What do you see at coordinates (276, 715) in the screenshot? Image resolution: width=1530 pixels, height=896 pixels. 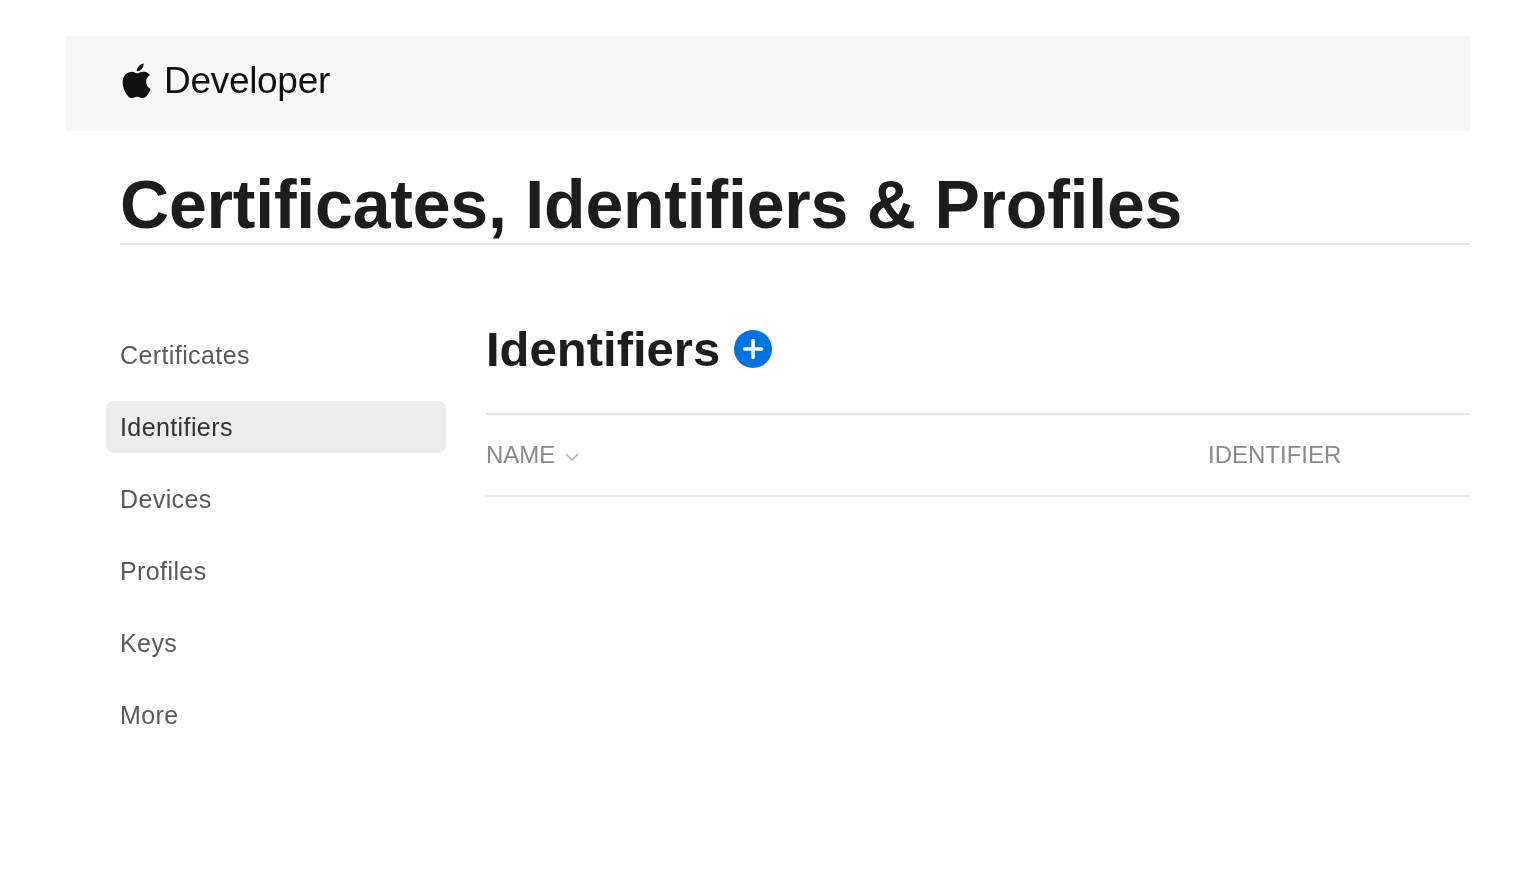 I see `sidebar-item: More` at bounding box center [276, 715].